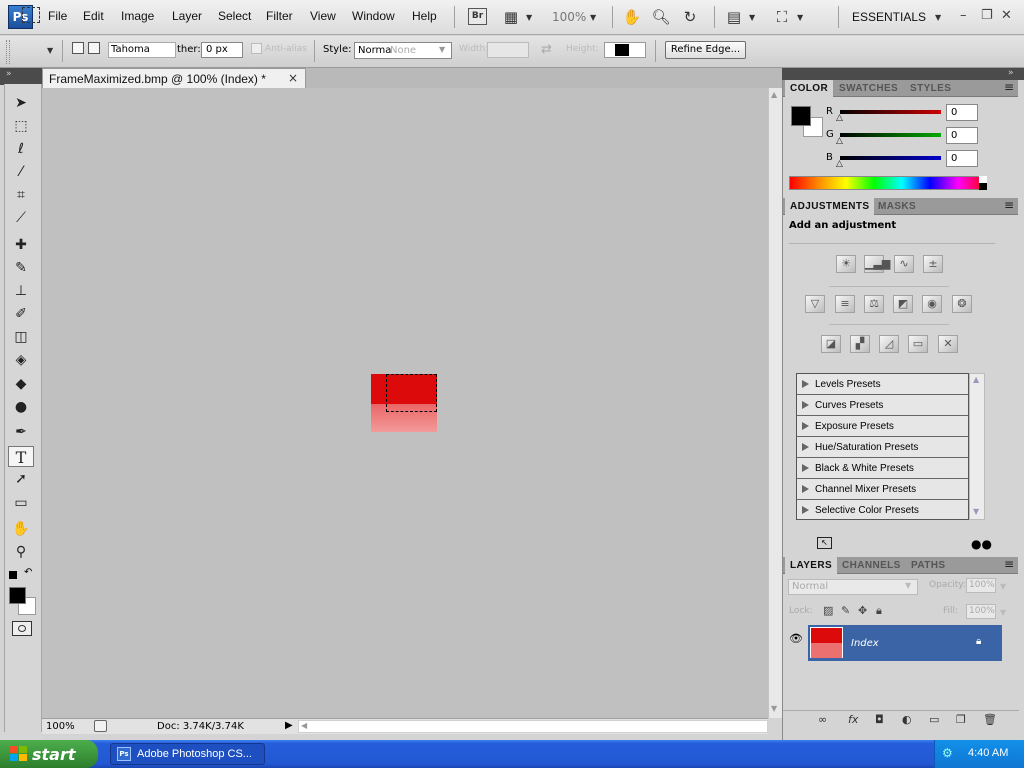 This screenshot has width=1024, height=768. I want to click on eraser-tool-icon: ◫, so click(21, 337).